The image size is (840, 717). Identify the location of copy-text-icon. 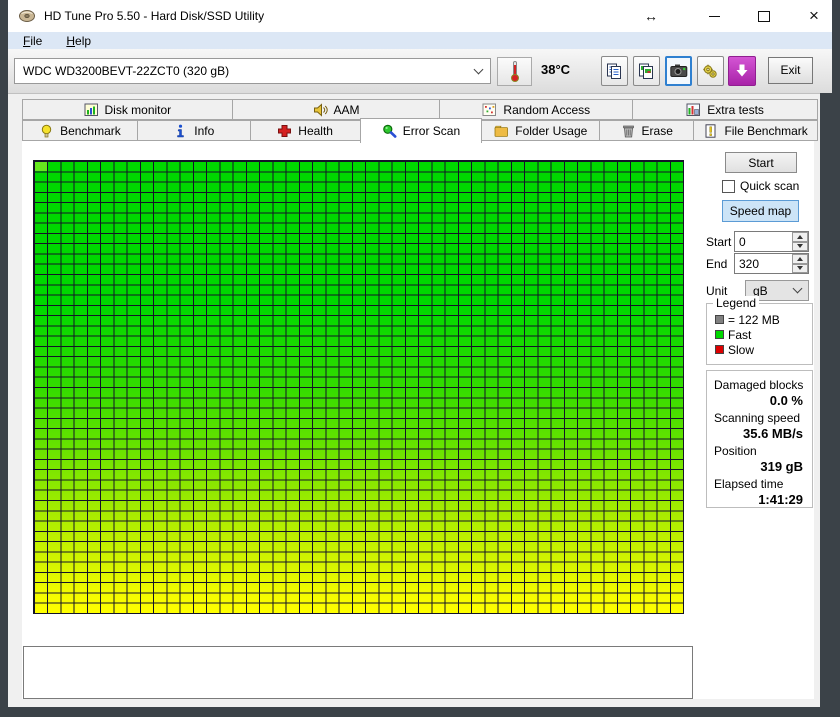
(614, 71).